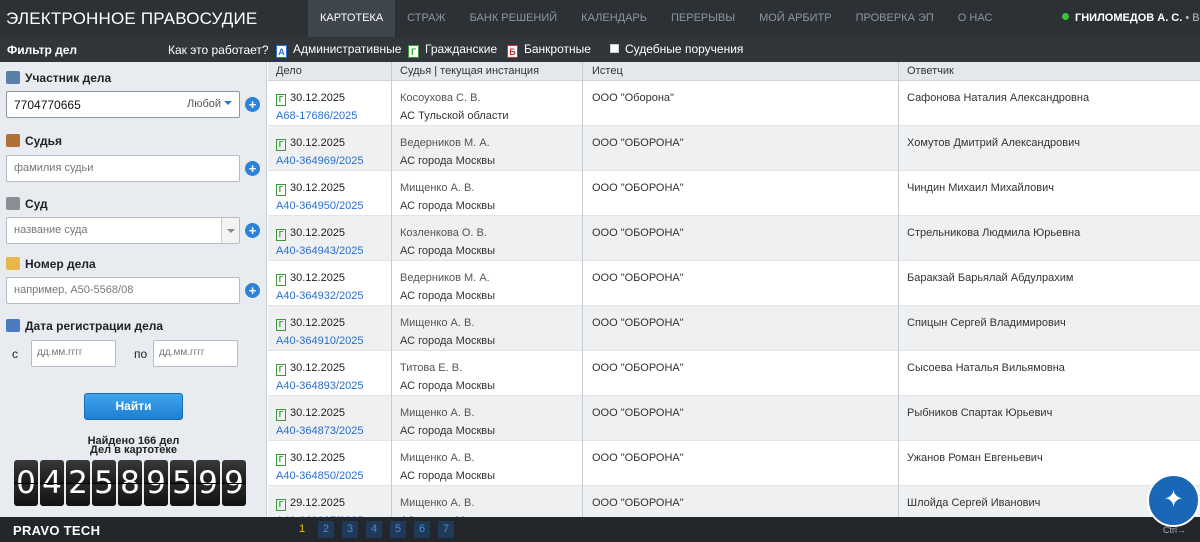 The image size is (1200, 542). Describe the element at coordinates (302, 529) in the screenshot. I see `page-link: 1` at that location.